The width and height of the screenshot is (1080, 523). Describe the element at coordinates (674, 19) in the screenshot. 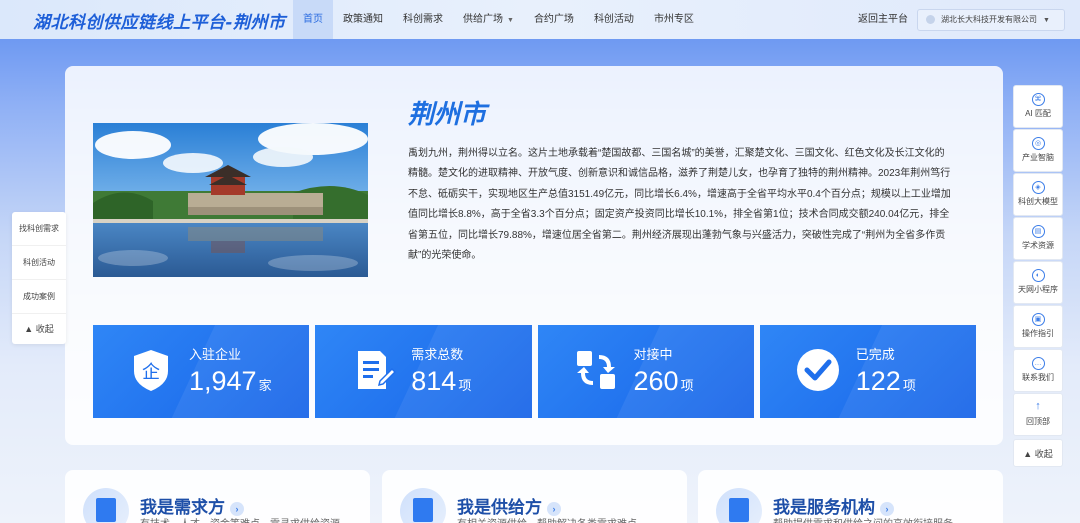

I see `nav-city-zone: 市州专区` at that location.